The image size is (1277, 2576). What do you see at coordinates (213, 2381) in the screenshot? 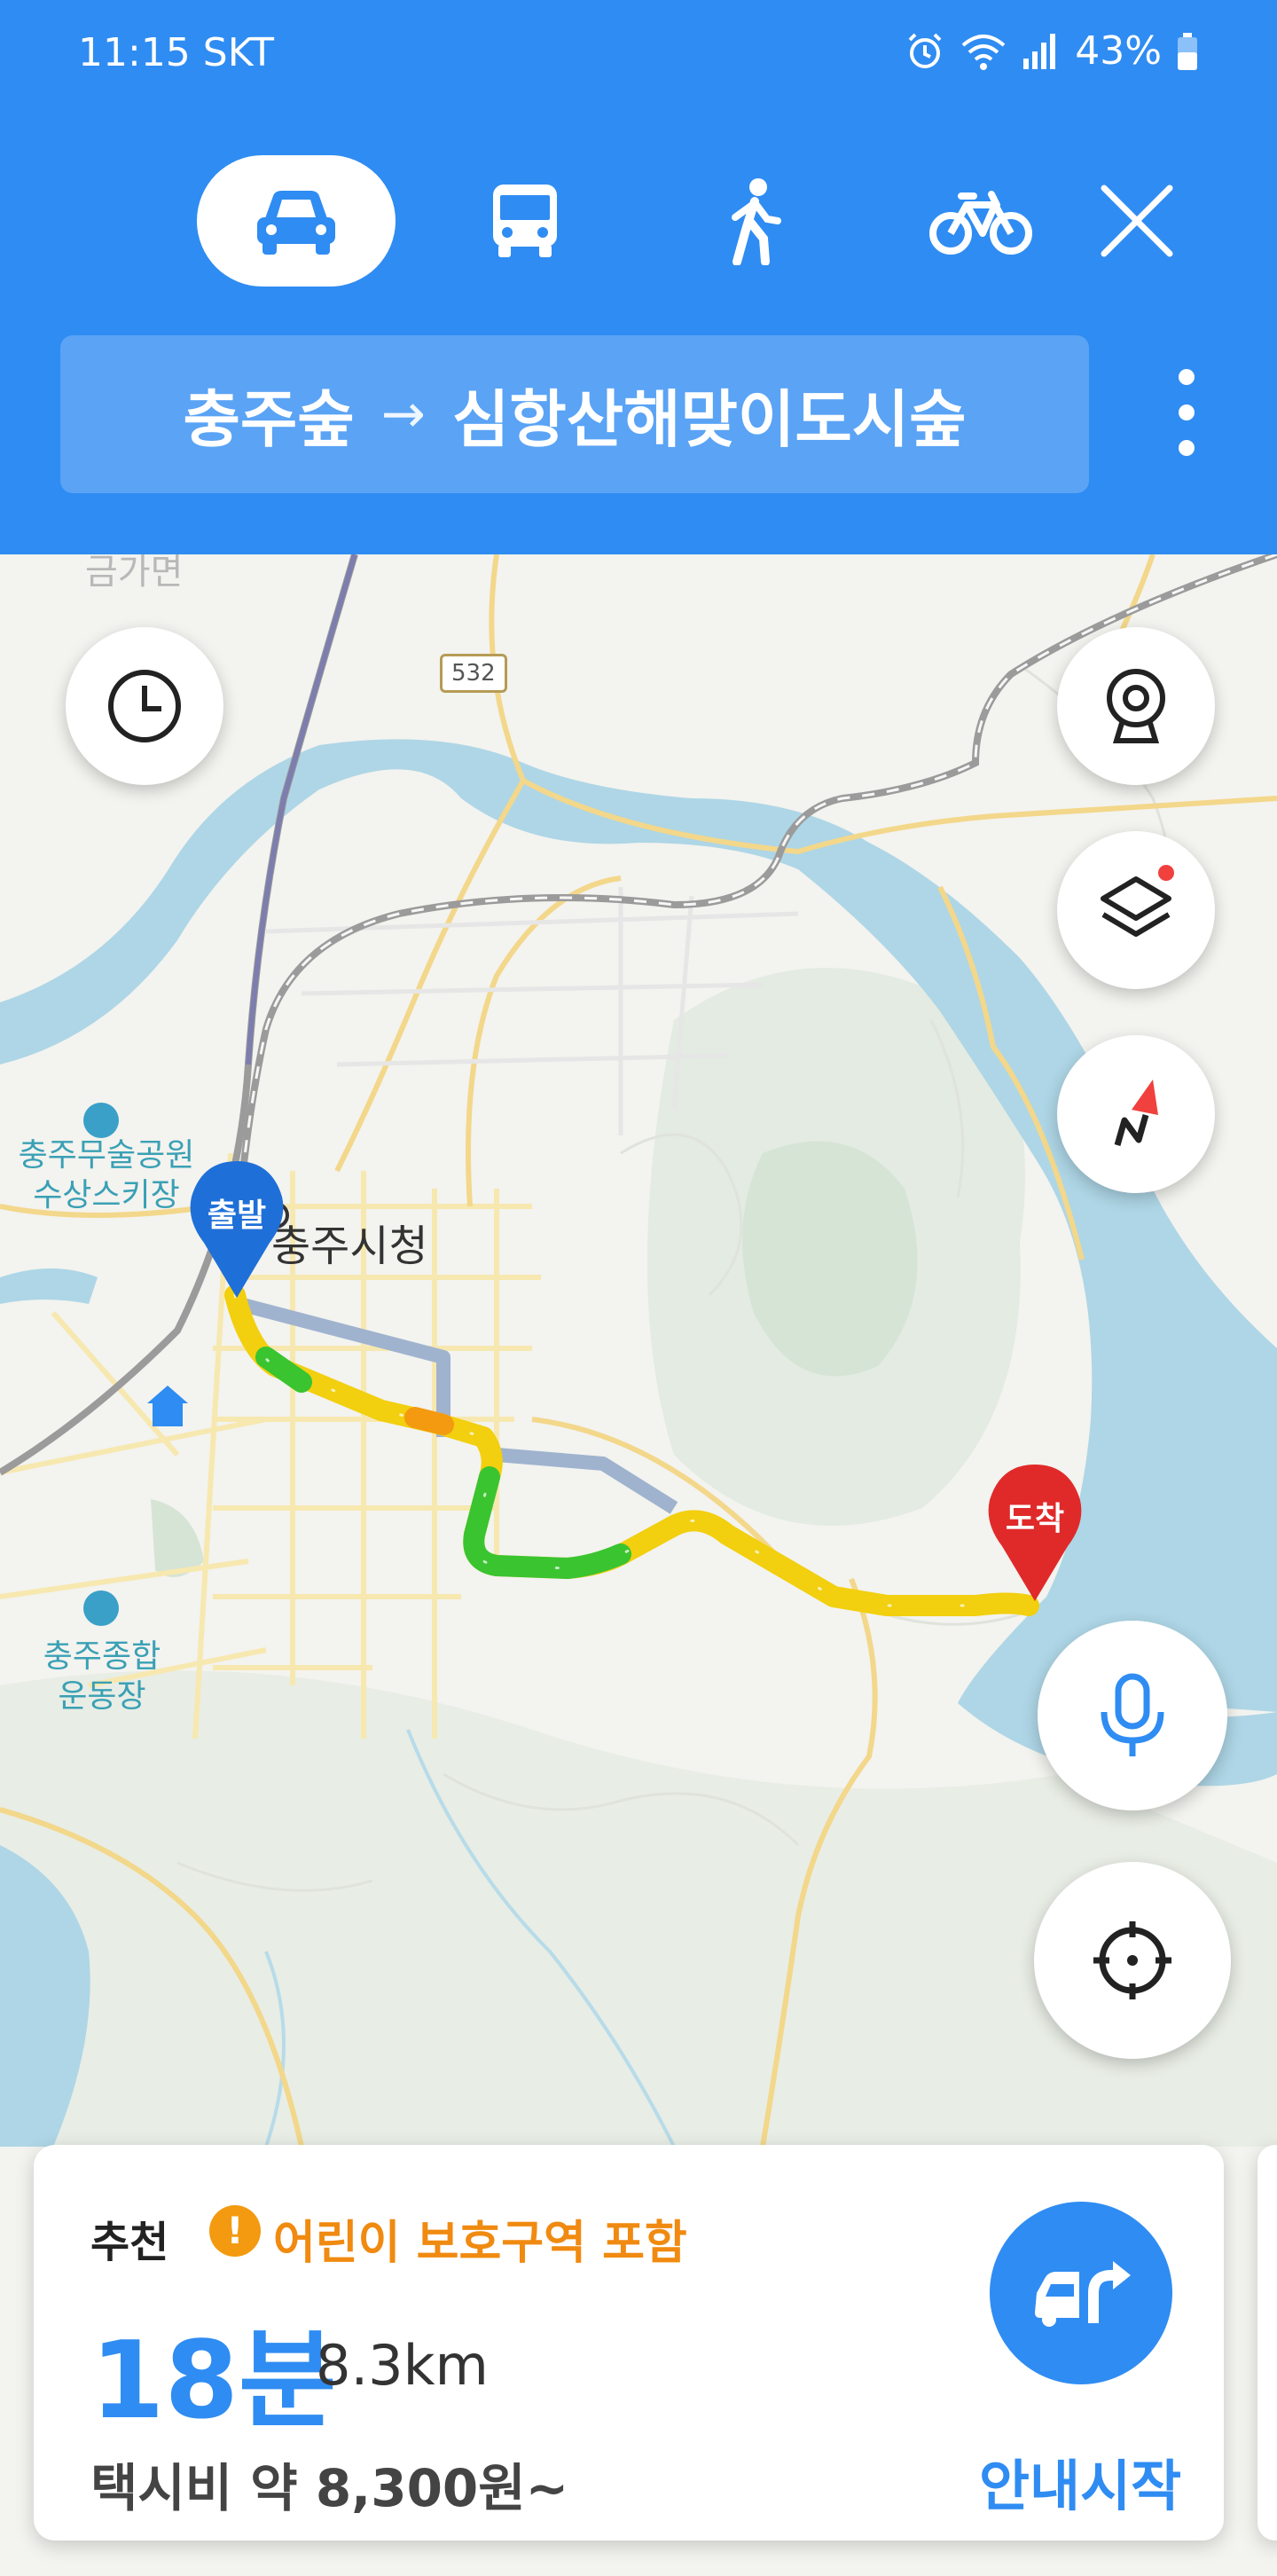
I see `travel-time: 18분` at bounding box center [213, 2381].